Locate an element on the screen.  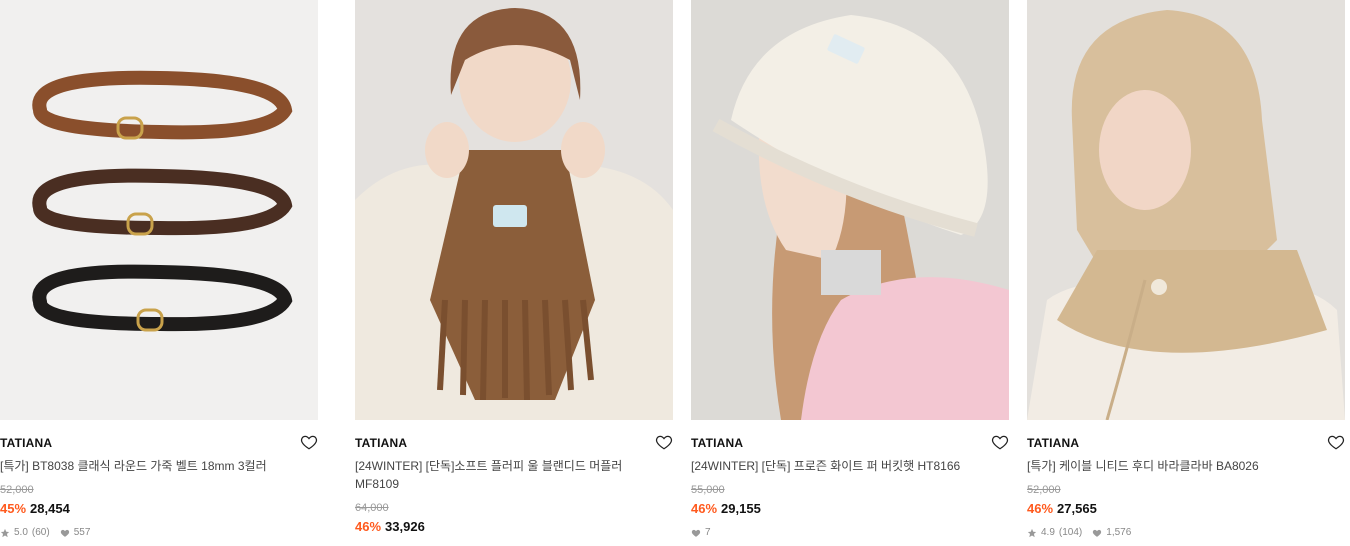
review-count: (104) is located at coordinates (1070, 532).